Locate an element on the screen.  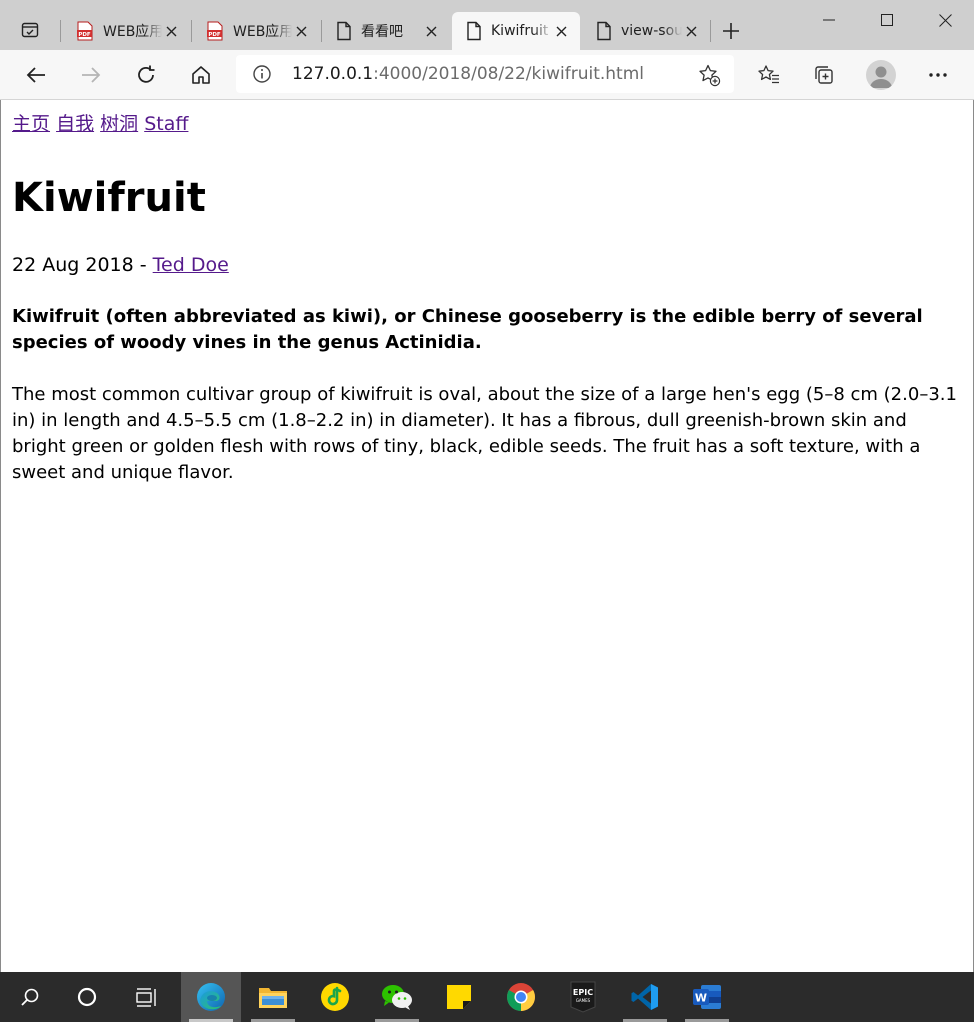
cortana-icon is located at coordinates (87, 997).